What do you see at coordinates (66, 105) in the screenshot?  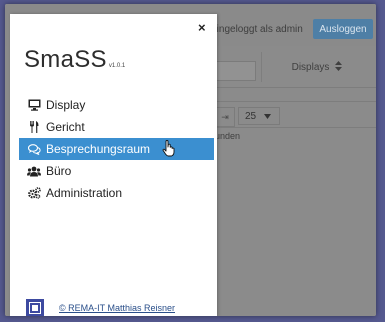 I see `sidebar-item-label: Display` at bounding box center [66, 105].